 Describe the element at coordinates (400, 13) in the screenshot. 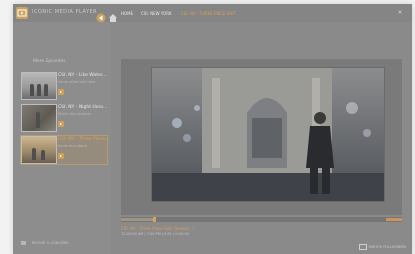

I see `close-icon: ✕` at that location.